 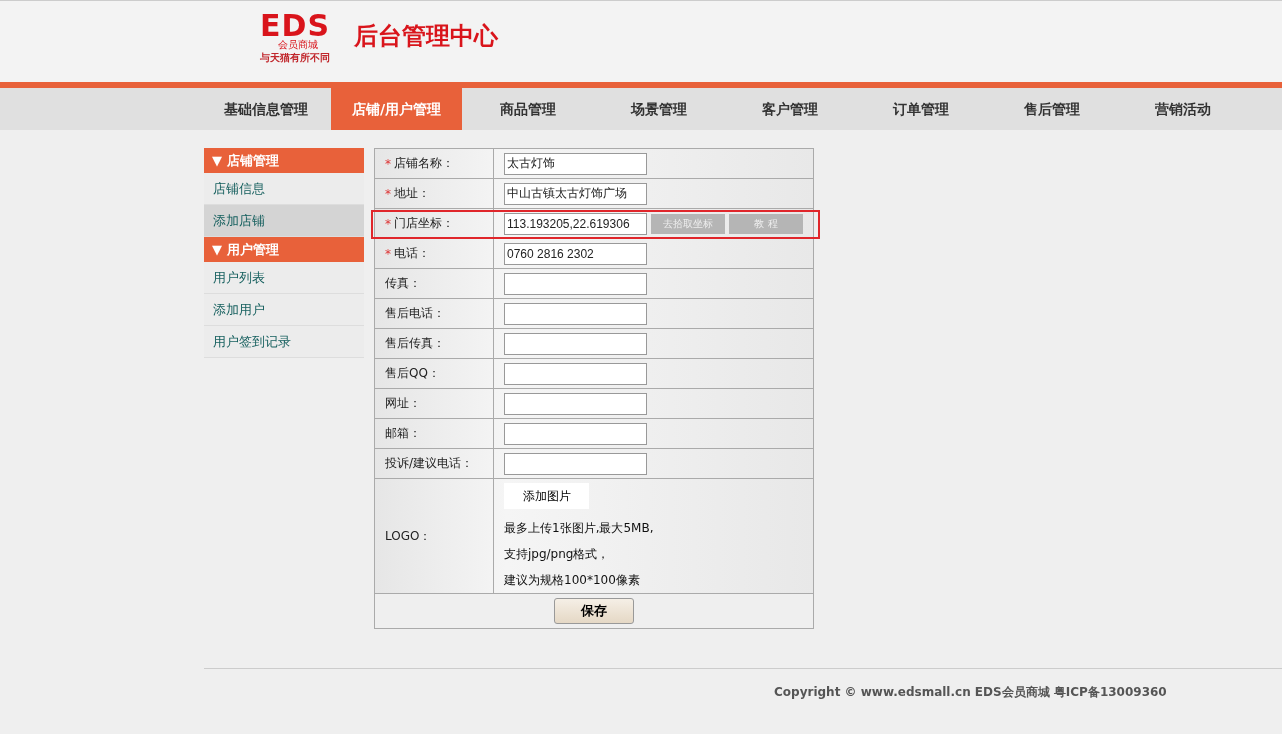 I want to click on field-label: 售后传真：, so click(x=415, y=343).